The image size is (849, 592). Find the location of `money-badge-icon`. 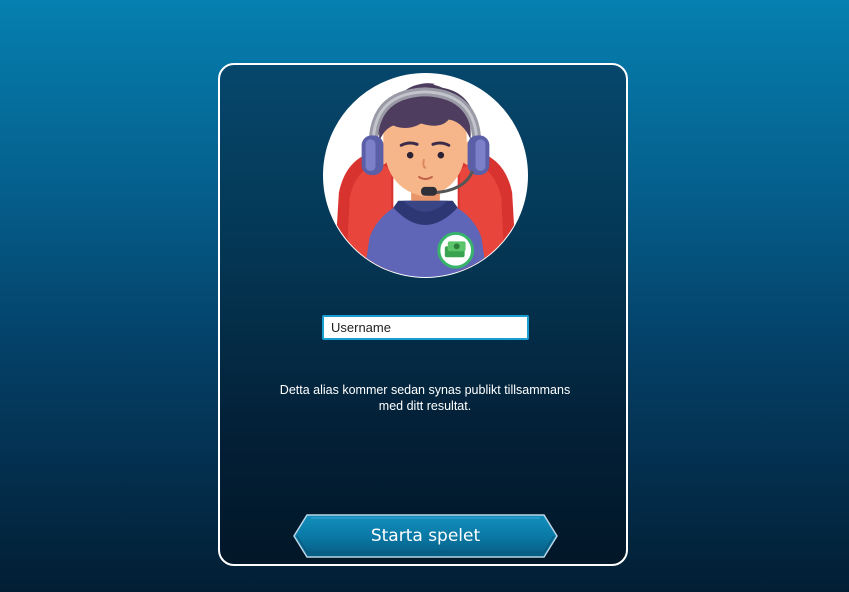

money-badge-icon is located at coordinates (456, 250).